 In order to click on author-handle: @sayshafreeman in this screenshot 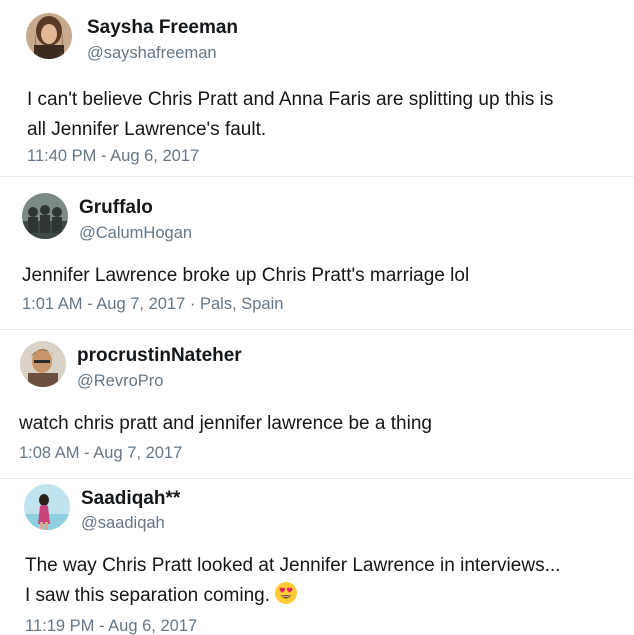, I will do `click(152, 53)`.